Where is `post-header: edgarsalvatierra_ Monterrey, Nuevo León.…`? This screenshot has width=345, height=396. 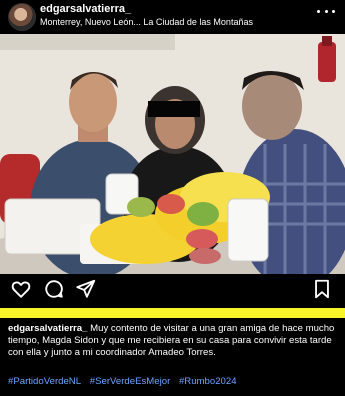 post-header: edgarsalvatierra_ Monterrey, Nuevo León.… is located at coordinates (172, 17).